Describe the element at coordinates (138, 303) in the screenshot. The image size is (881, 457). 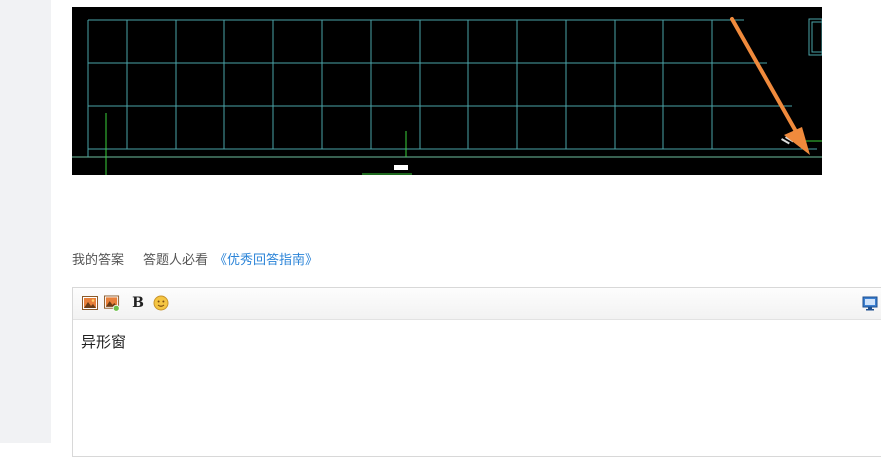
I see `bold-icon: B` at that location.